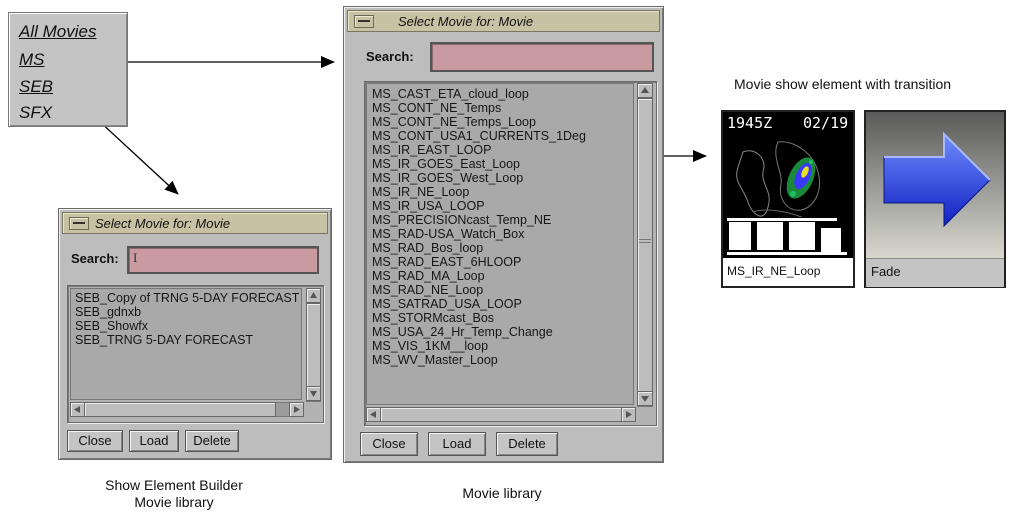  Describe the element at coordinates (500, 206) in the screenshot. I see `list-item: MS_IR_USA_LOOP` at that location.